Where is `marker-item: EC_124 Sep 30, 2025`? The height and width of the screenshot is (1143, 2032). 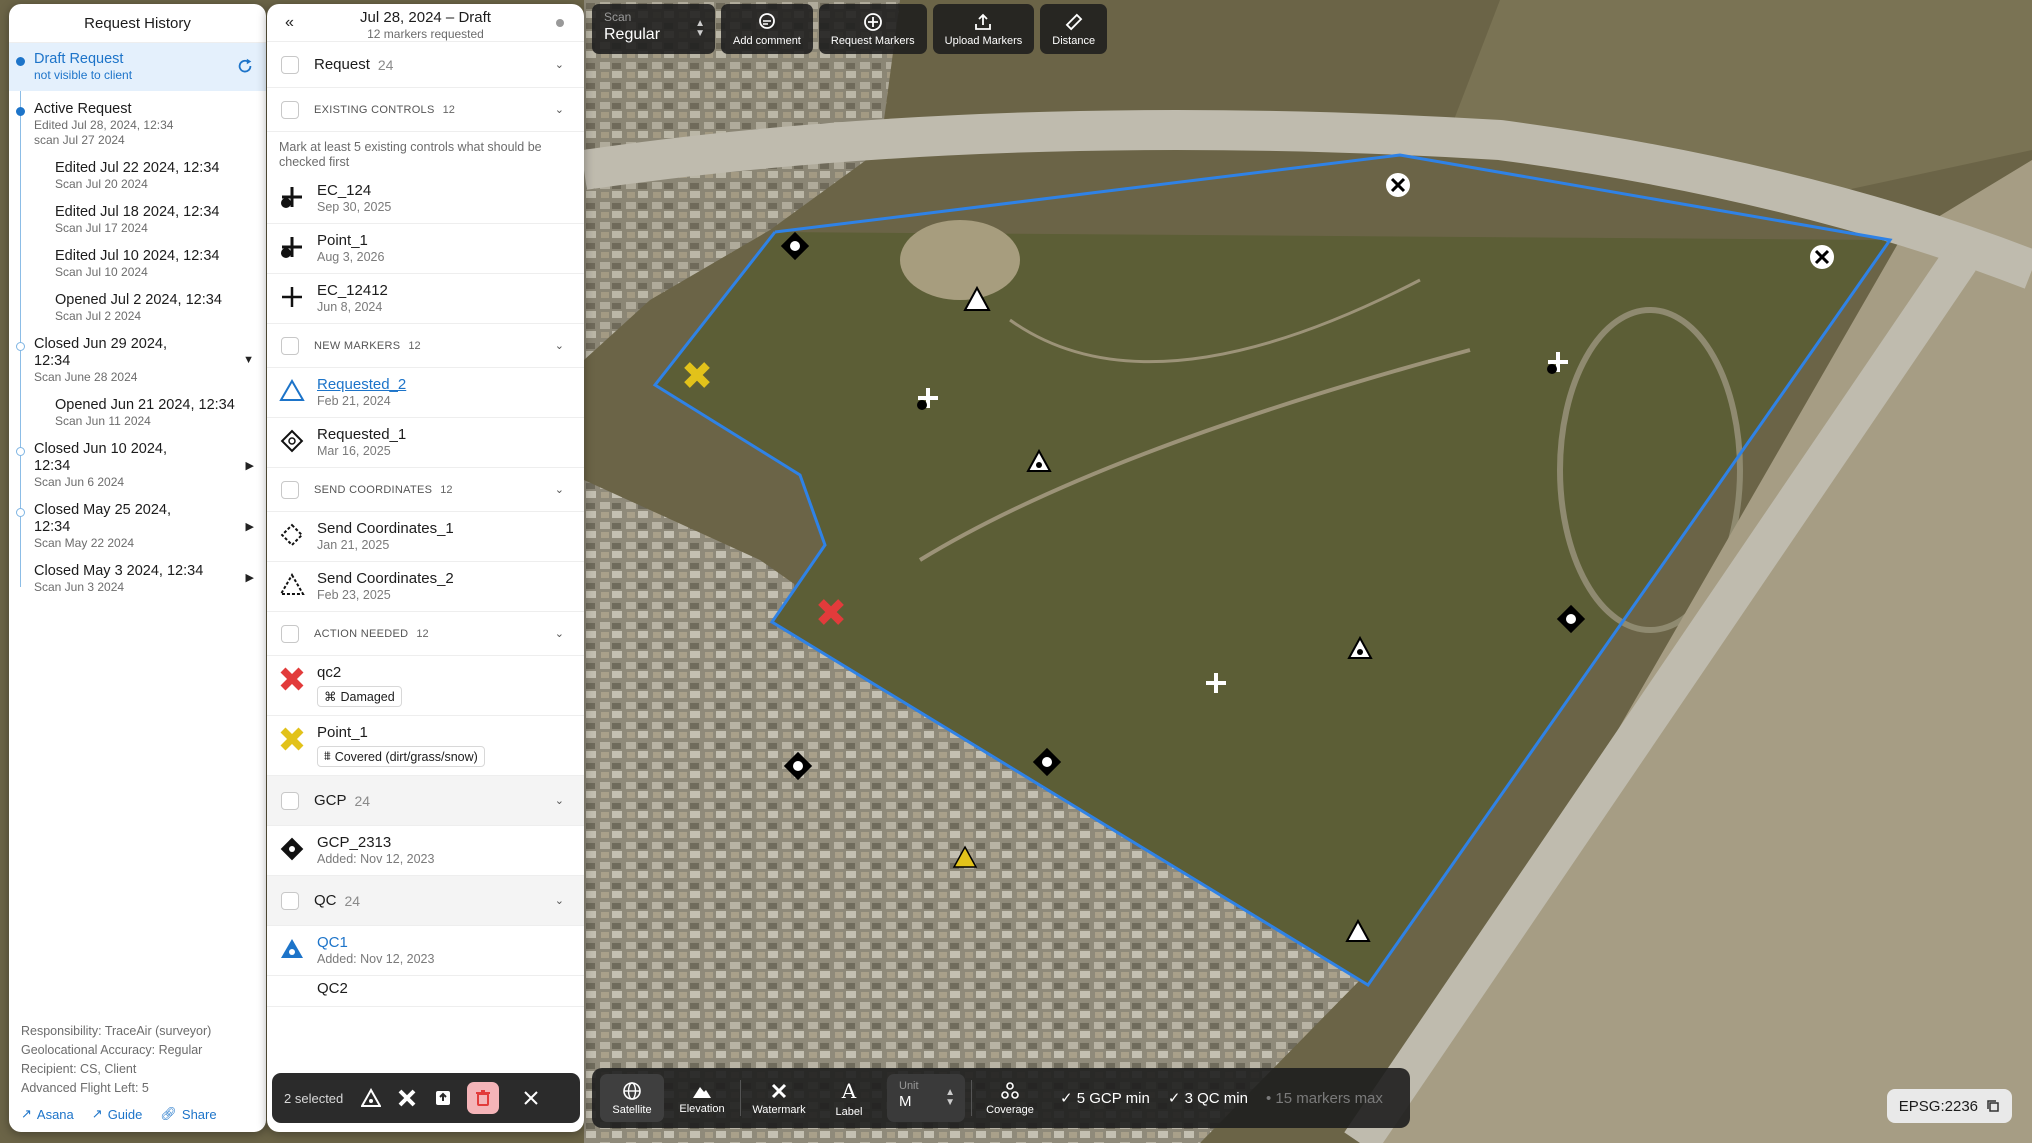
marker-item: EC_124 Sep 30, 2025 is located at coordinates (425, 199).